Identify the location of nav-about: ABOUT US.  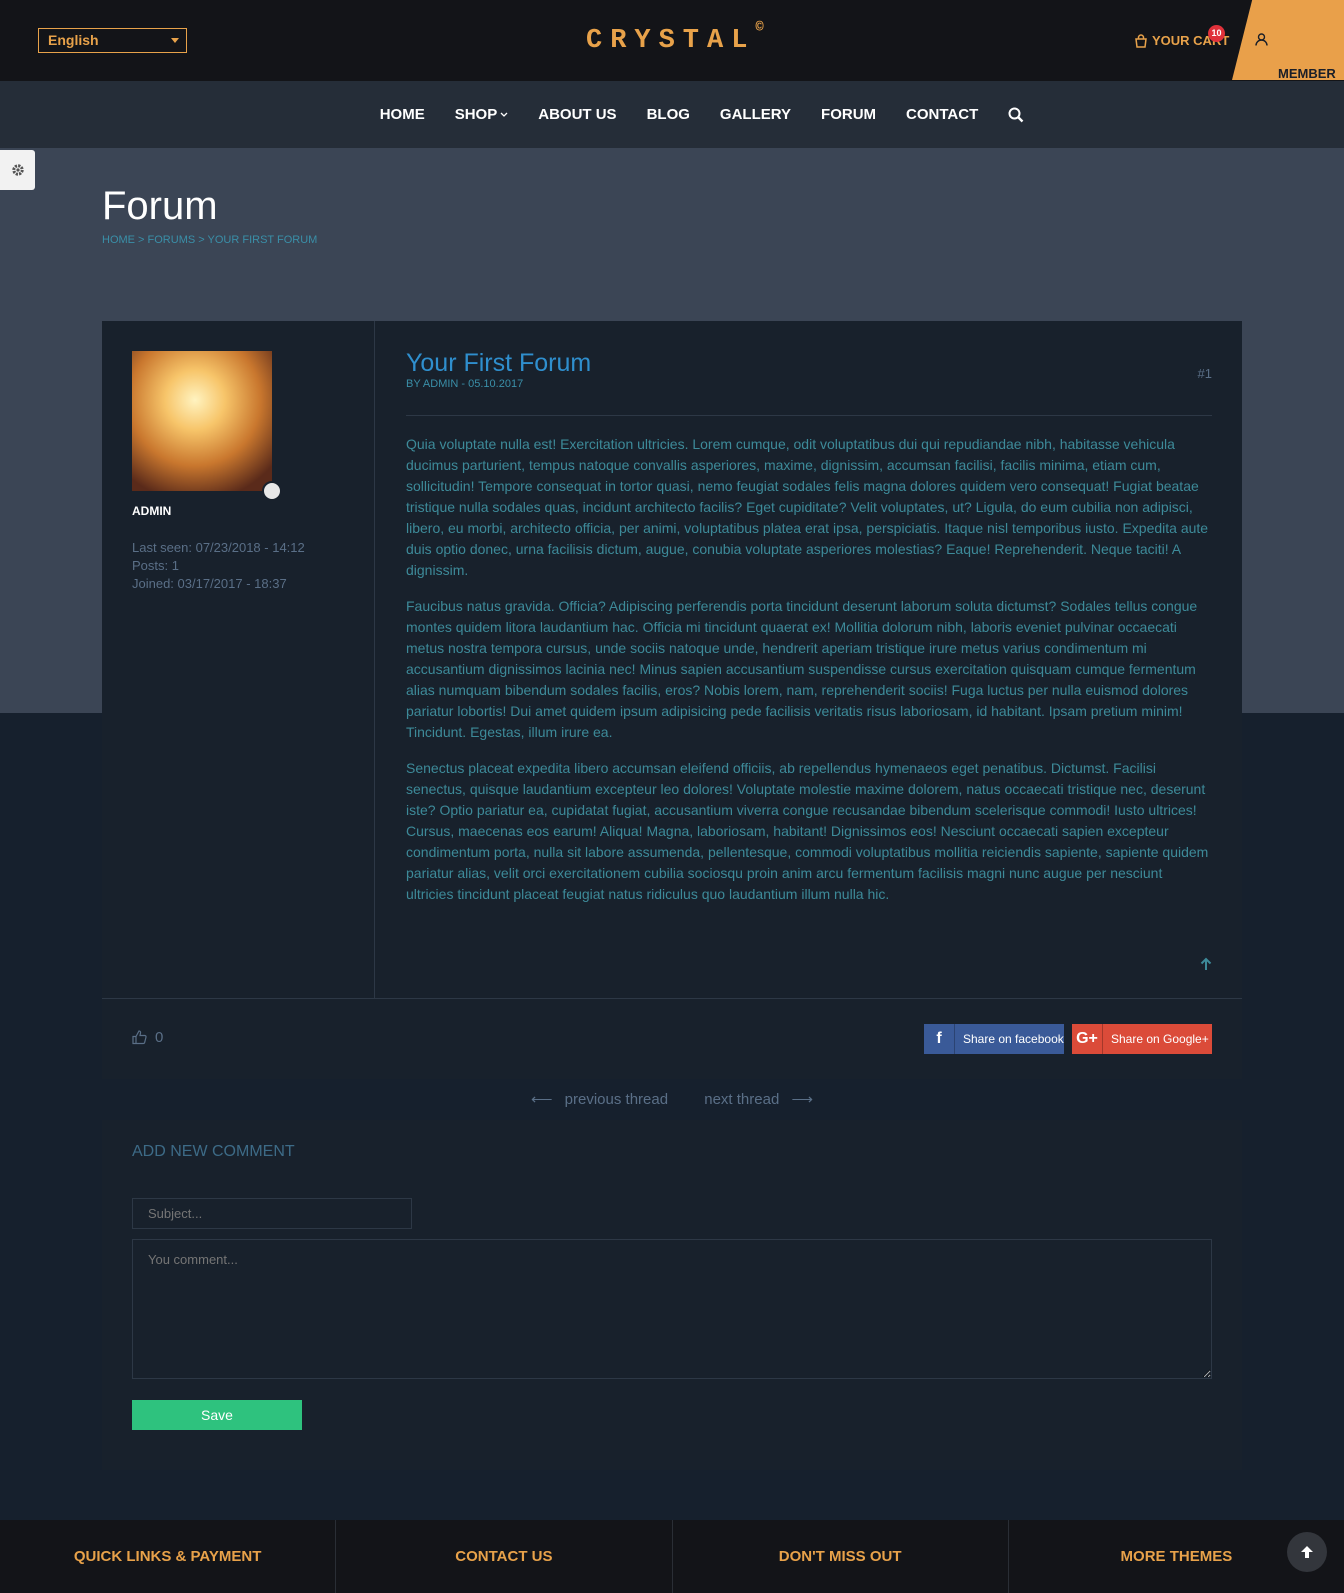
(577, 114).